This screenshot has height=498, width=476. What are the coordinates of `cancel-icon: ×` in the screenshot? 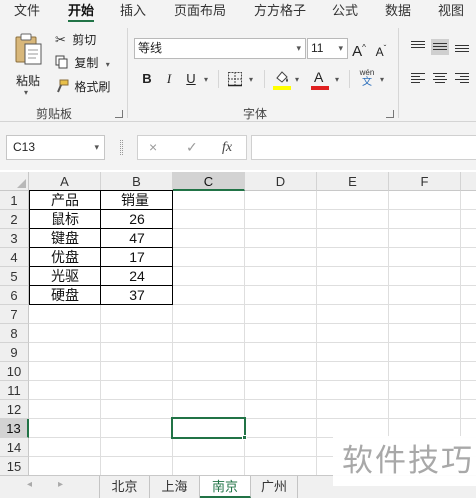 It's located at (153, 147).